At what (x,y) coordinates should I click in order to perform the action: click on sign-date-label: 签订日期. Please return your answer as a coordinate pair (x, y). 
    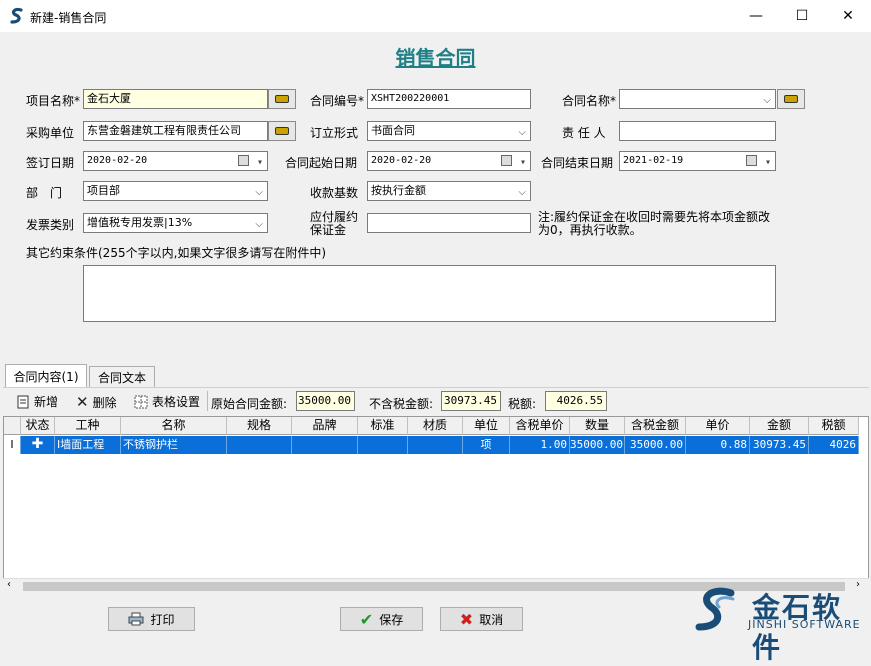
    Looking at the image, I should click on (50, 163).